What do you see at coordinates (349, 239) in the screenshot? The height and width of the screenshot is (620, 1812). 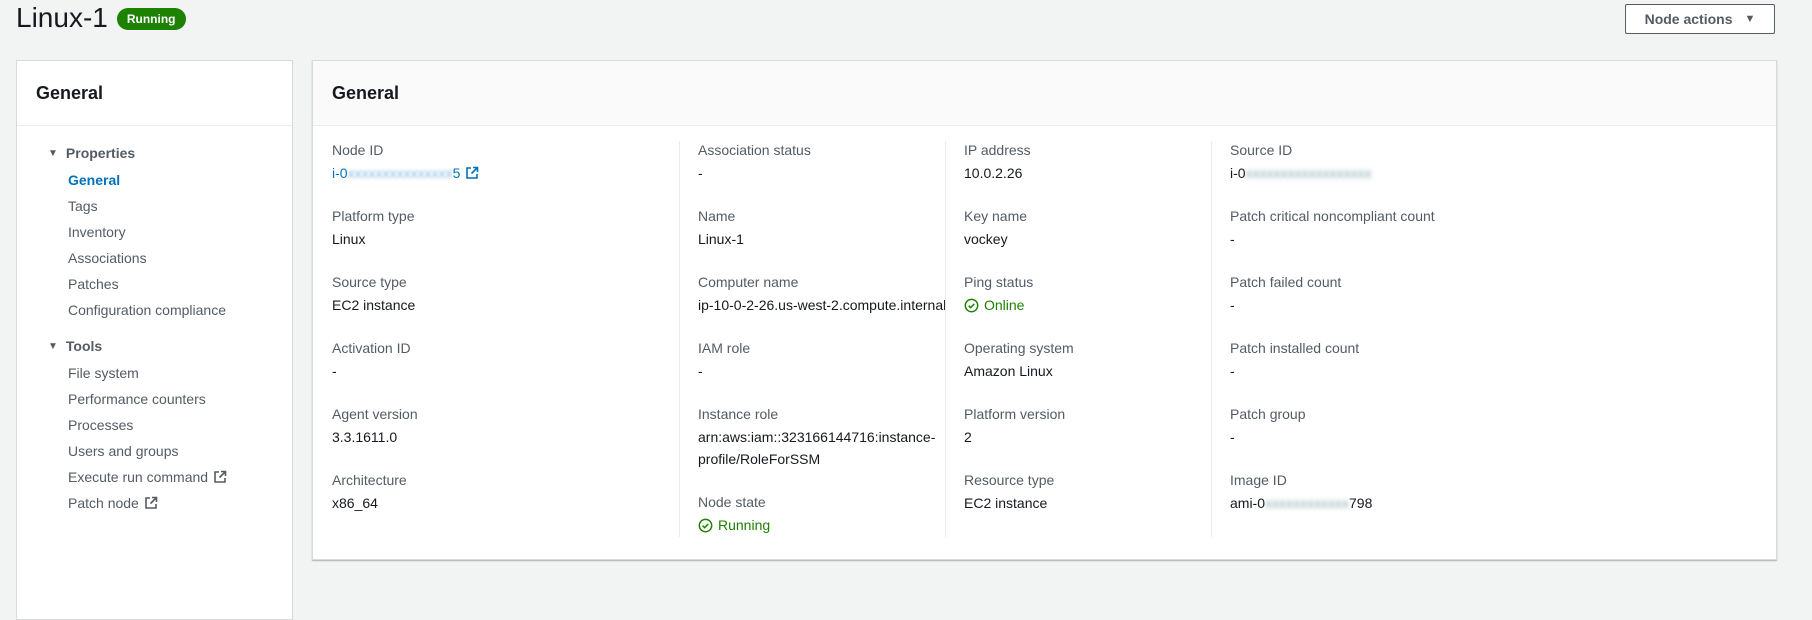 I see `field-value: Linux` at bounding box center [349, 239].